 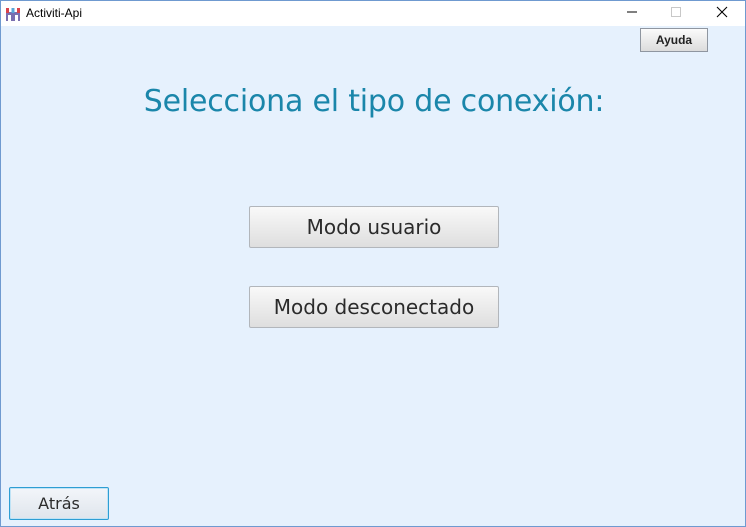 What do you see at coordinates (374, 227) in the screenshot?
I see `user-mode-button: Modo usuario` at bounding box center [374, 227].